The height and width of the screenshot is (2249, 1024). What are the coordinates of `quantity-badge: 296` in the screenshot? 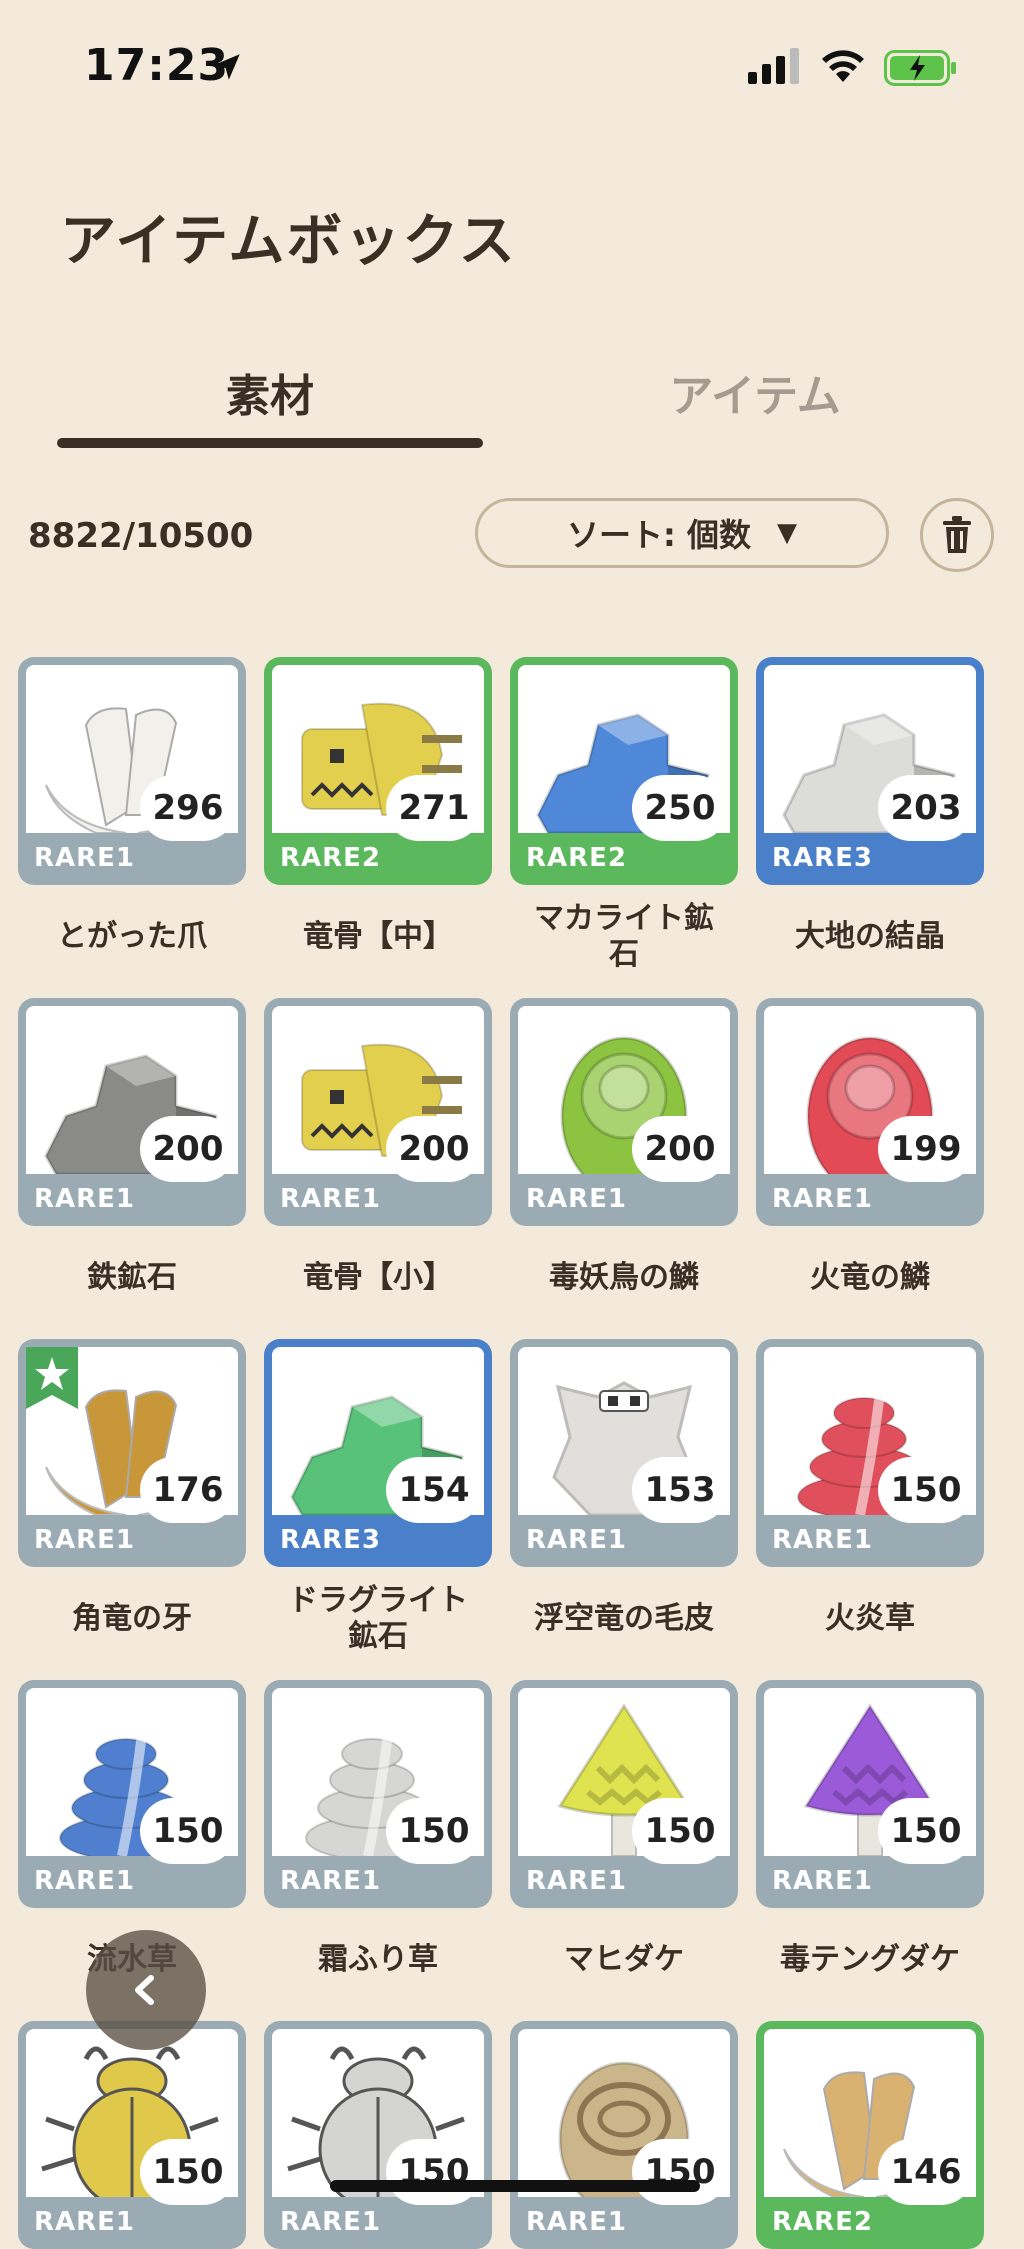 It's located at (188, 808).